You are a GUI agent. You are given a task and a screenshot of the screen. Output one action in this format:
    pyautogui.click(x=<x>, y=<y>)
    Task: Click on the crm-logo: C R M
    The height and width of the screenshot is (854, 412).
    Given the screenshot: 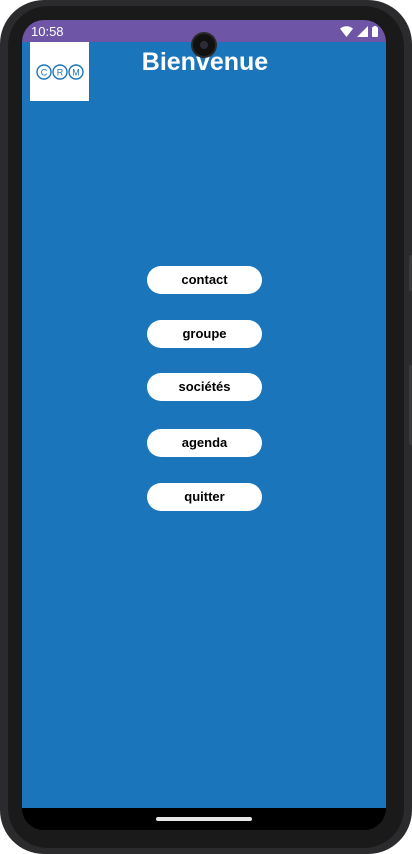 What is the action you would take?
    pyautogui.click(x=59, y=71)
    